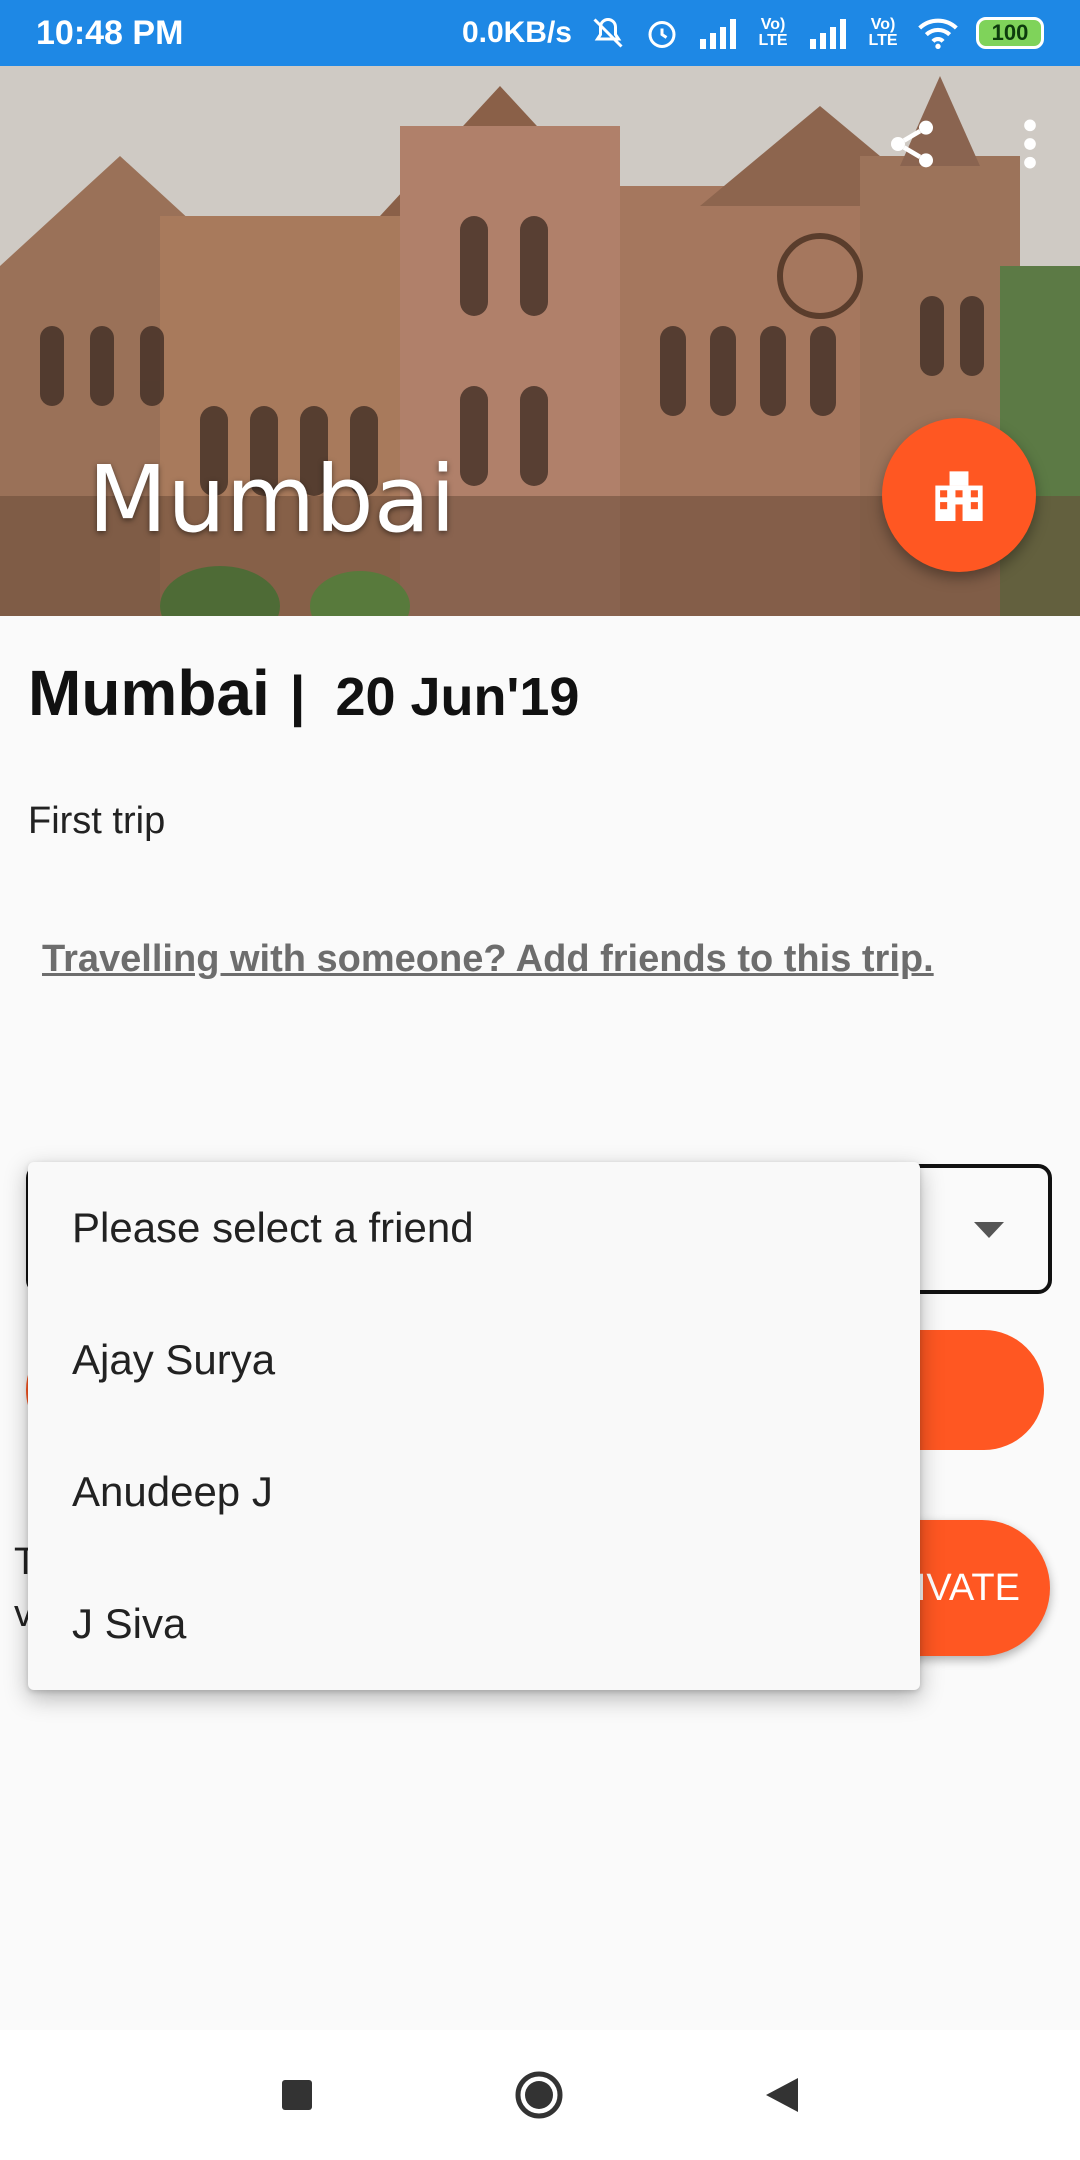 Image resolution: width=1080 pixels, height=2160 pixels. Describe the element at coordinates (272, 499) in the screenshot. I see `hero-city-title: Mumbai` at that location.